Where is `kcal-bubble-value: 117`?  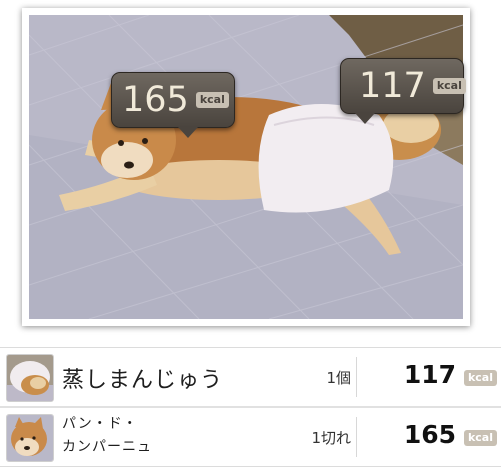
kcal-bubble-value: 117 is located at coordinates (392, 85).